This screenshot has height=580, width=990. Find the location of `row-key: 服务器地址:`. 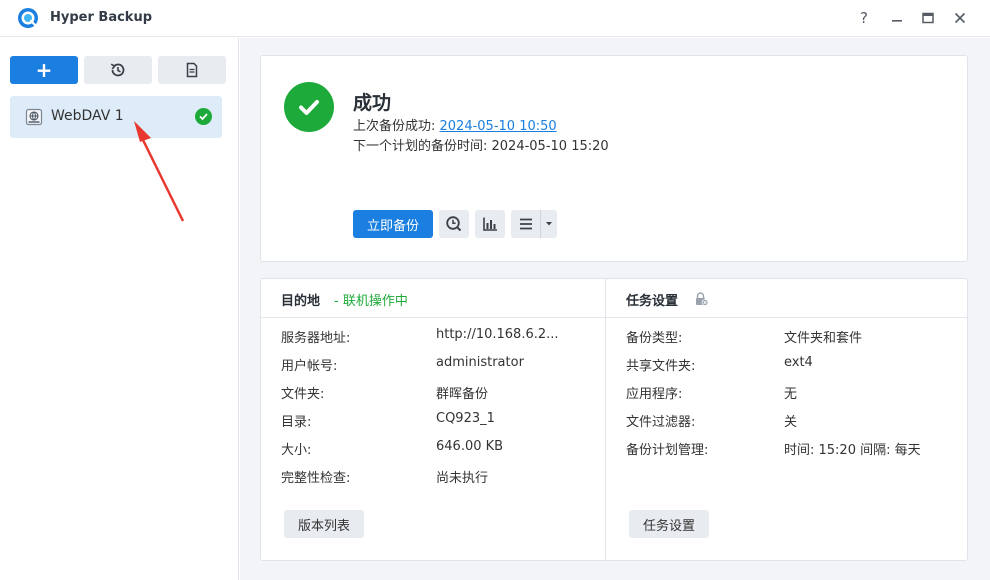

row-key: 服务器地址: is located at coordinates (316, 338).